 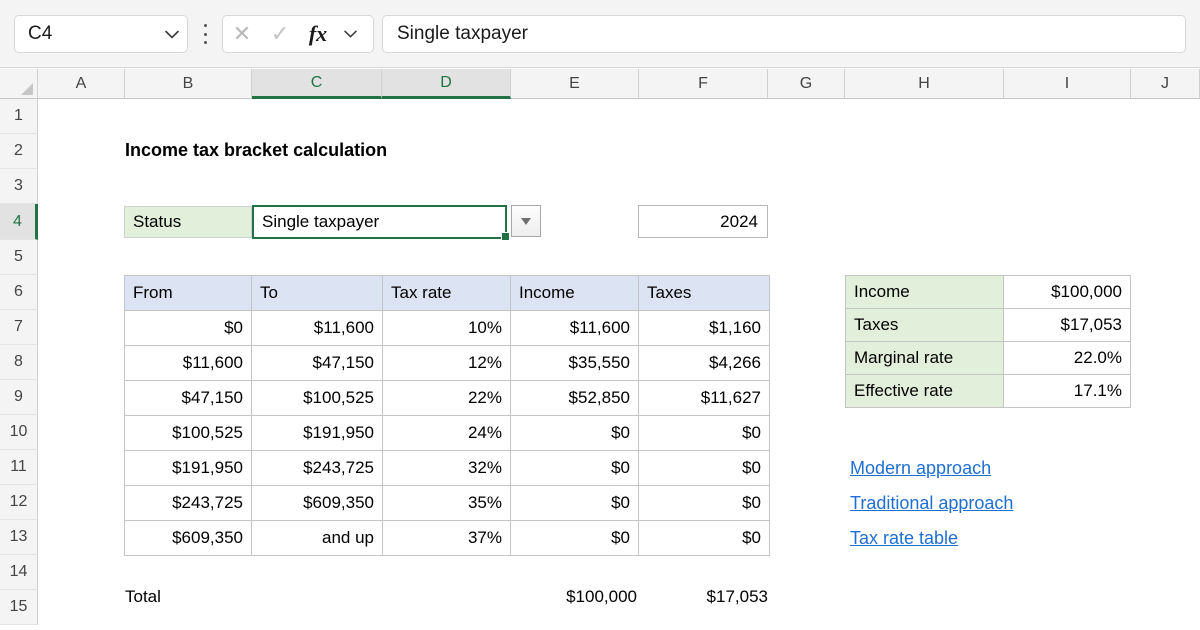 I want to click on cell-tax-rate: 37%, so click(x=446, y=538).